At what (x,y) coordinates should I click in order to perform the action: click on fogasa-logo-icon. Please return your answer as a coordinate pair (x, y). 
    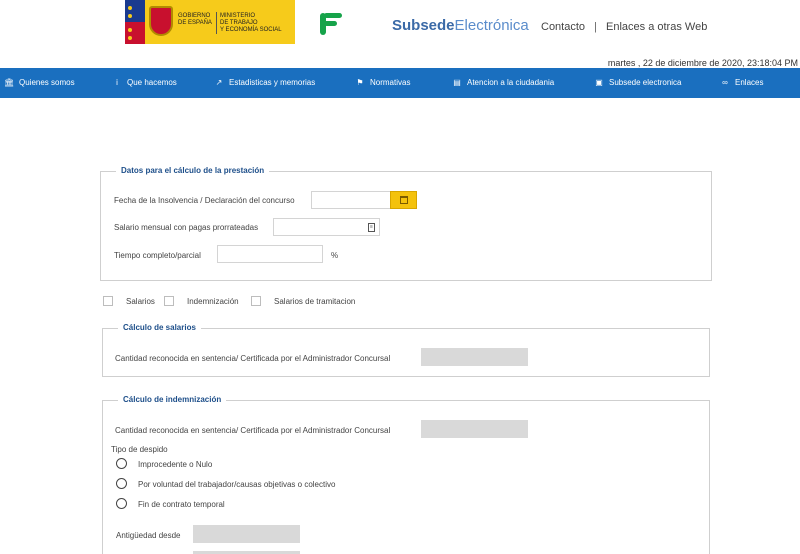
    Looking at the image, I should click on (331, 24).